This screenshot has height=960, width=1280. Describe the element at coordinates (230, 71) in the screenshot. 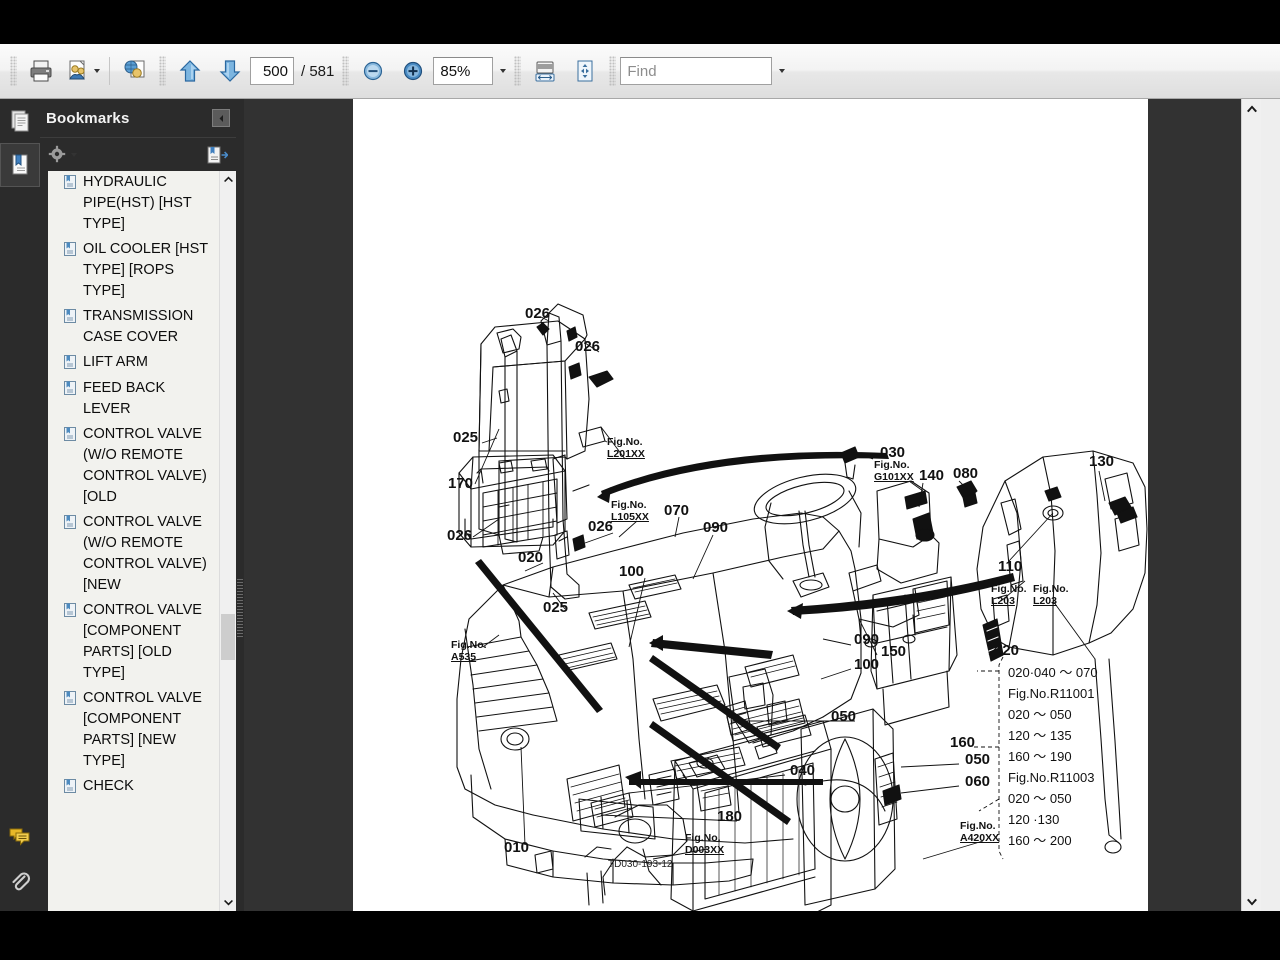

I see `next-page-button` at that location.